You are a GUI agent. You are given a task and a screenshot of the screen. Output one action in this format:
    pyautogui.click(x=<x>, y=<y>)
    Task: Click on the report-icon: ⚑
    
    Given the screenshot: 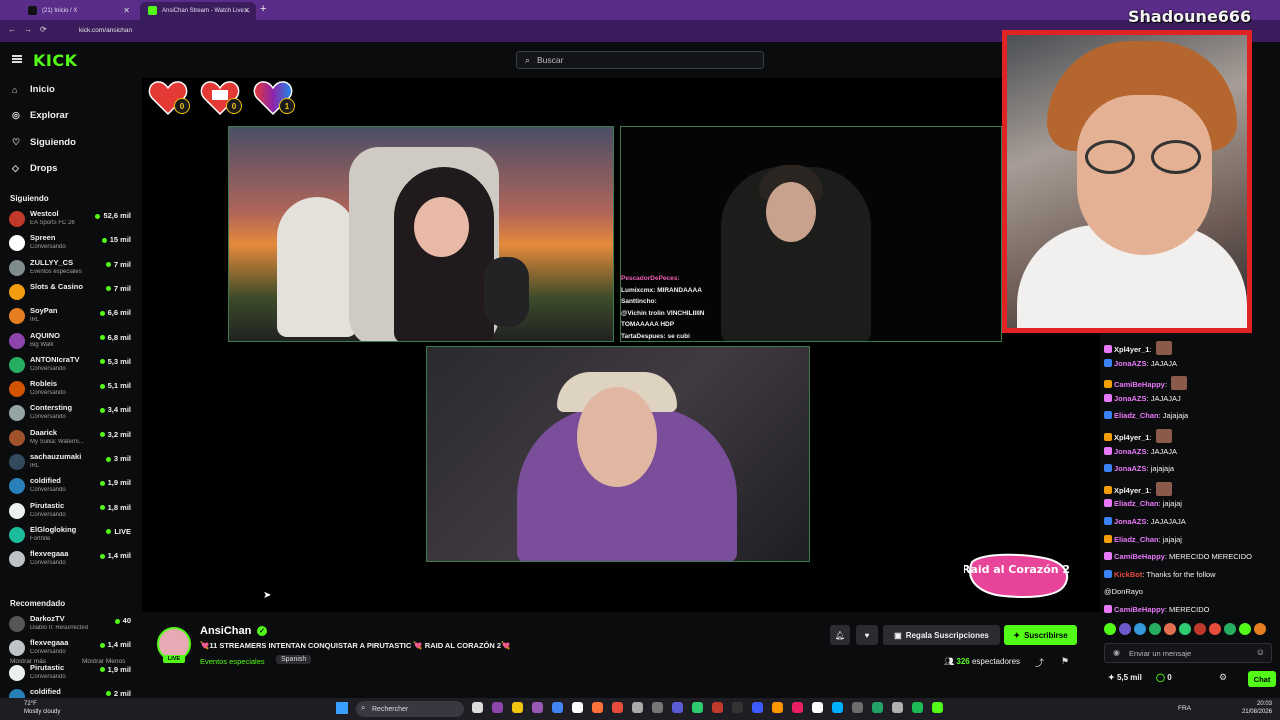 What is the action you would take?
    pyautogui.click(x=1065, y=661)
    